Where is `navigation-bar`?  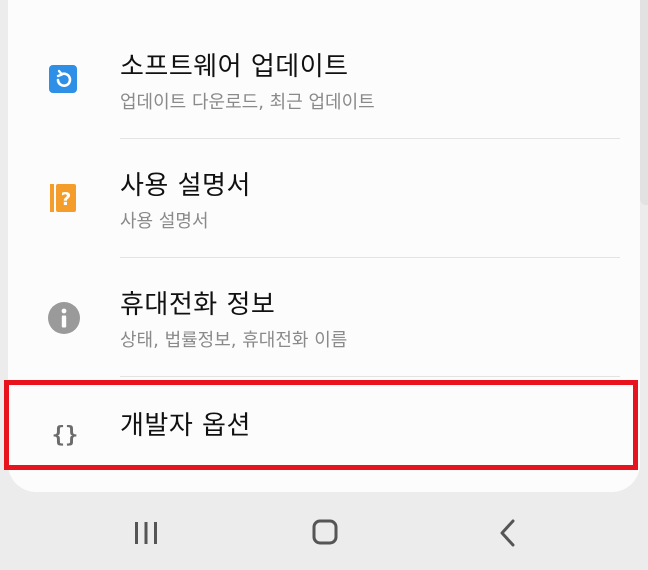 navigation-bar is located at coordinates (324, 535).